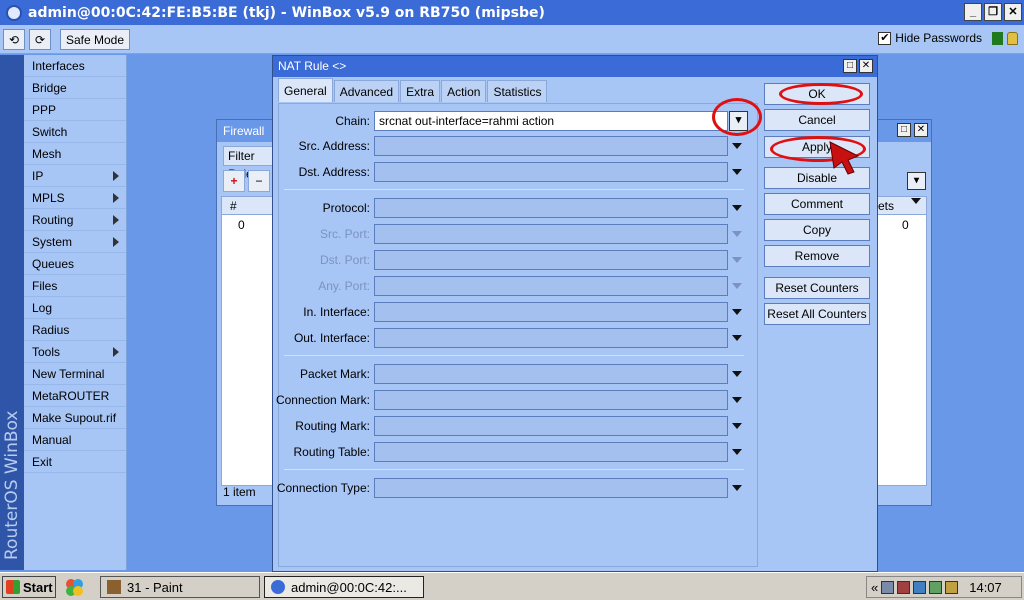  What do you see at coordinates (737, 426) in the screenshot?
I see `routing-mark-dropdown-icon` at bounding box center [737, 426].